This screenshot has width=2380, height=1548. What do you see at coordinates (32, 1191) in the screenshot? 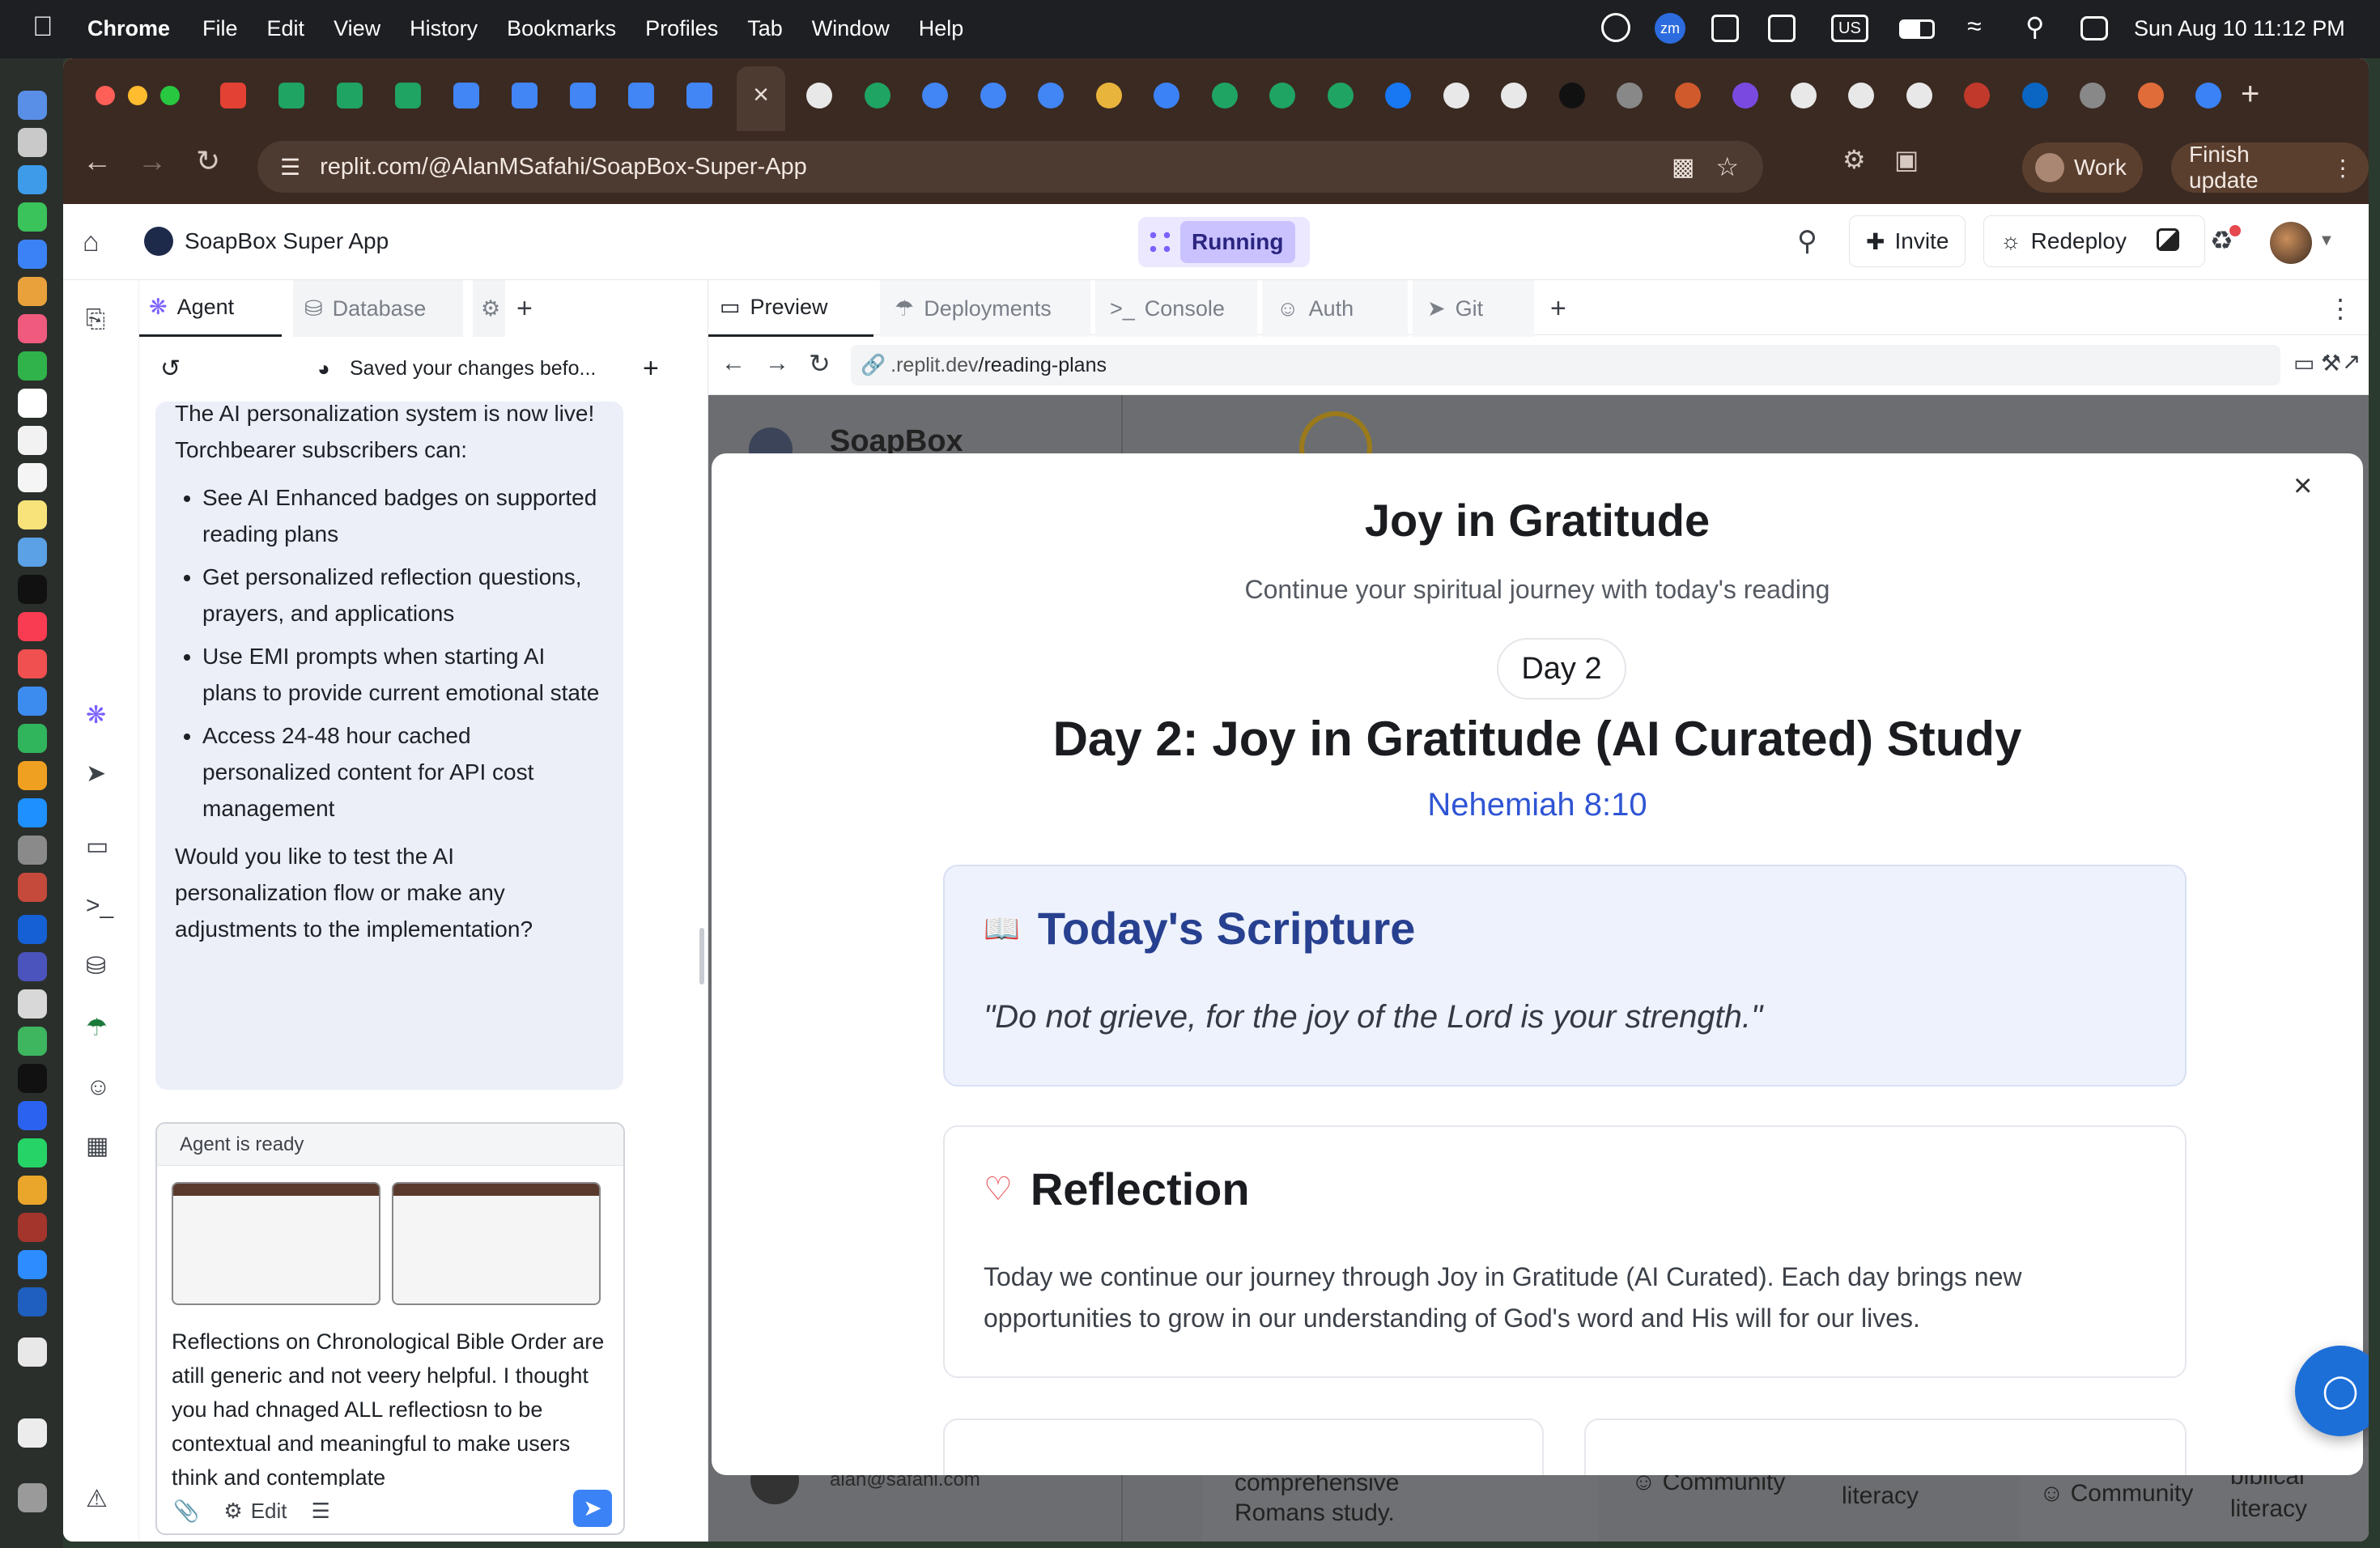
I see `chrome-icon` at bounding box center [32, 1191].